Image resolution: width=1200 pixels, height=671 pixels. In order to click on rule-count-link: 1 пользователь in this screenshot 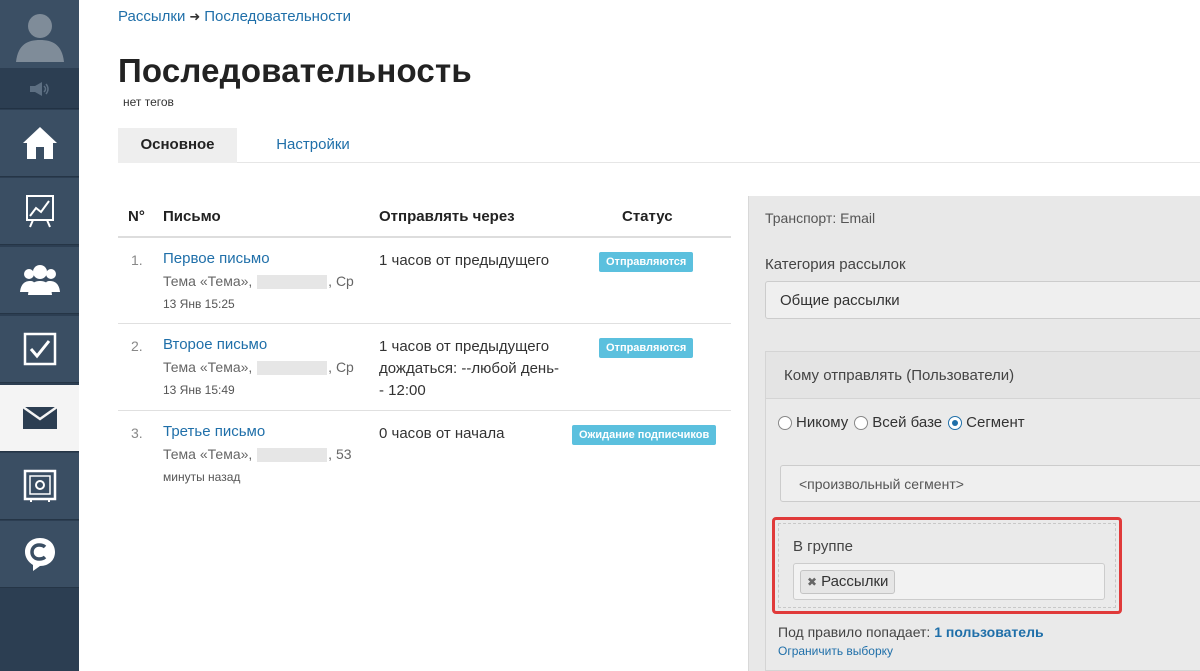, I will do `click(988, 632)`.